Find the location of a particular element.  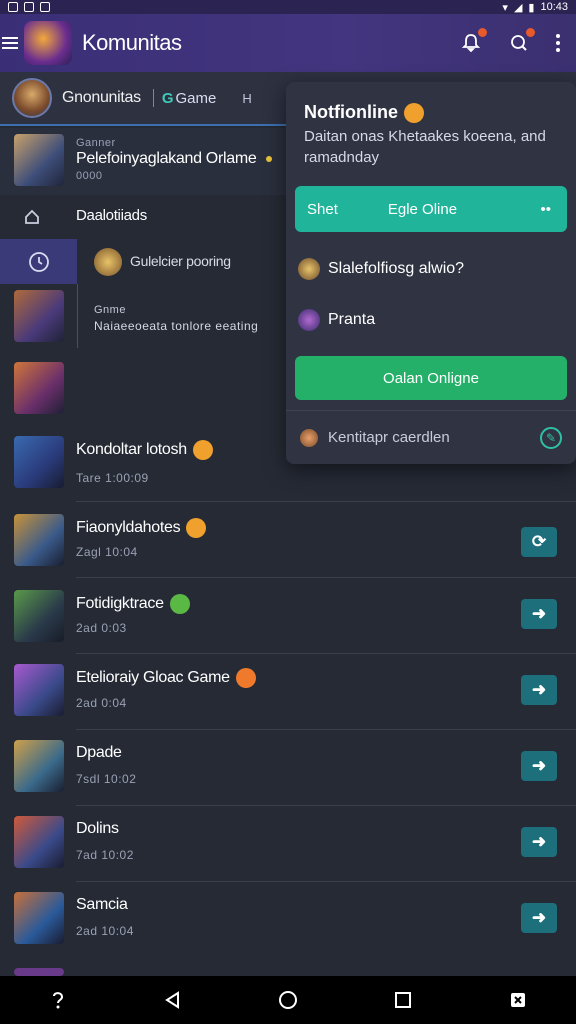

list-item: Samcia 2ad 10:04 ➜ is located at coordinates (288, 920).